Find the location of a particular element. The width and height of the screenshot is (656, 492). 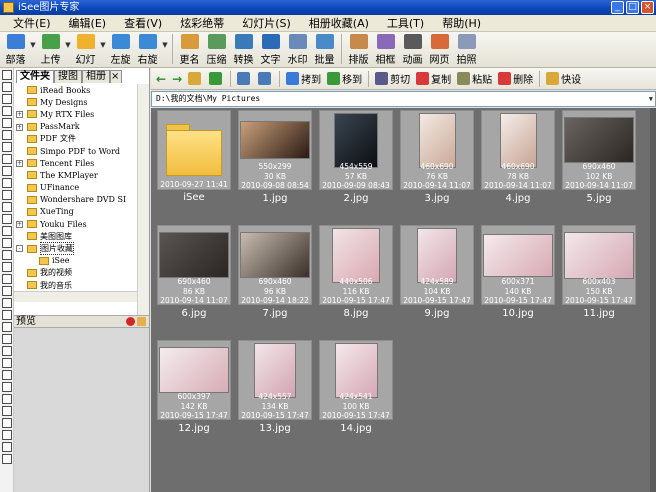

tab-folders: 文件夹 is located at coordinates (35, 76).